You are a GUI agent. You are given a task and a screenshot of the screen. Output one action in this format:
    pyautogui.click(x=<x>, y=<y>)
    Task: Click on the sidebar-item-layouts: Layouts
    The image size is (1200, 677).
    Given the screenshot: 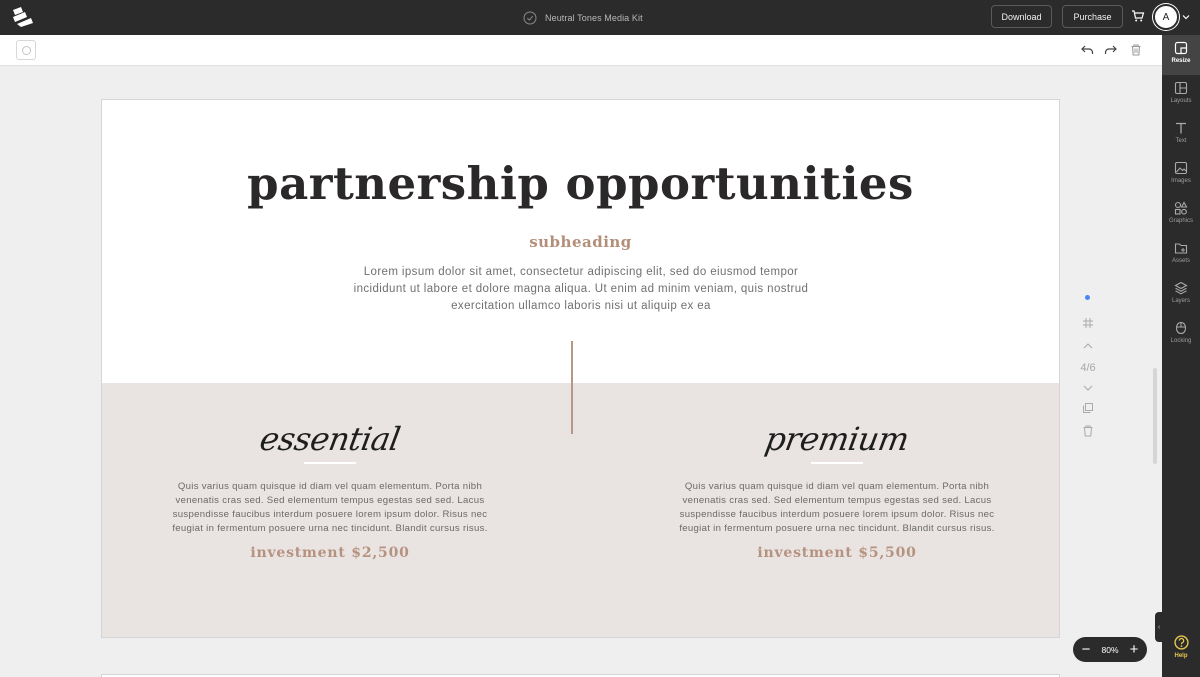 What is the action you would take?
    pyautogui.click(x=1181, y=95)
    